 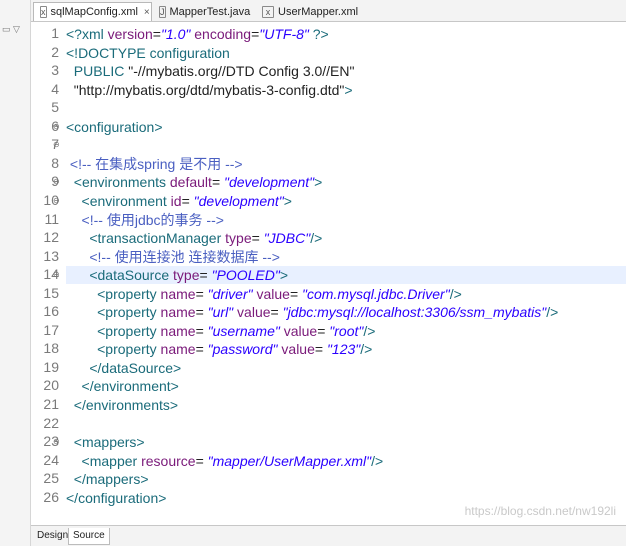 What do you see at coordinates (51, 329) in the screenshot?
I see `line-number: 17` at bounding box center [51, 329].